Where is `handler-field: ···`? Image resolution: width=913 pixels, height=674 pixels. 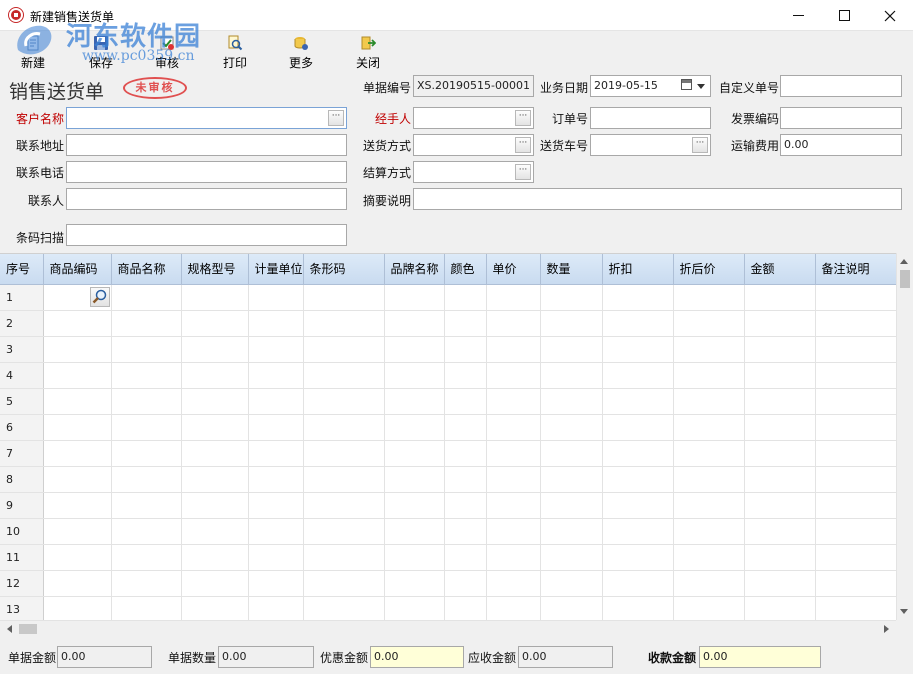
handler-field: ··· is located at coordinates (473, 118).